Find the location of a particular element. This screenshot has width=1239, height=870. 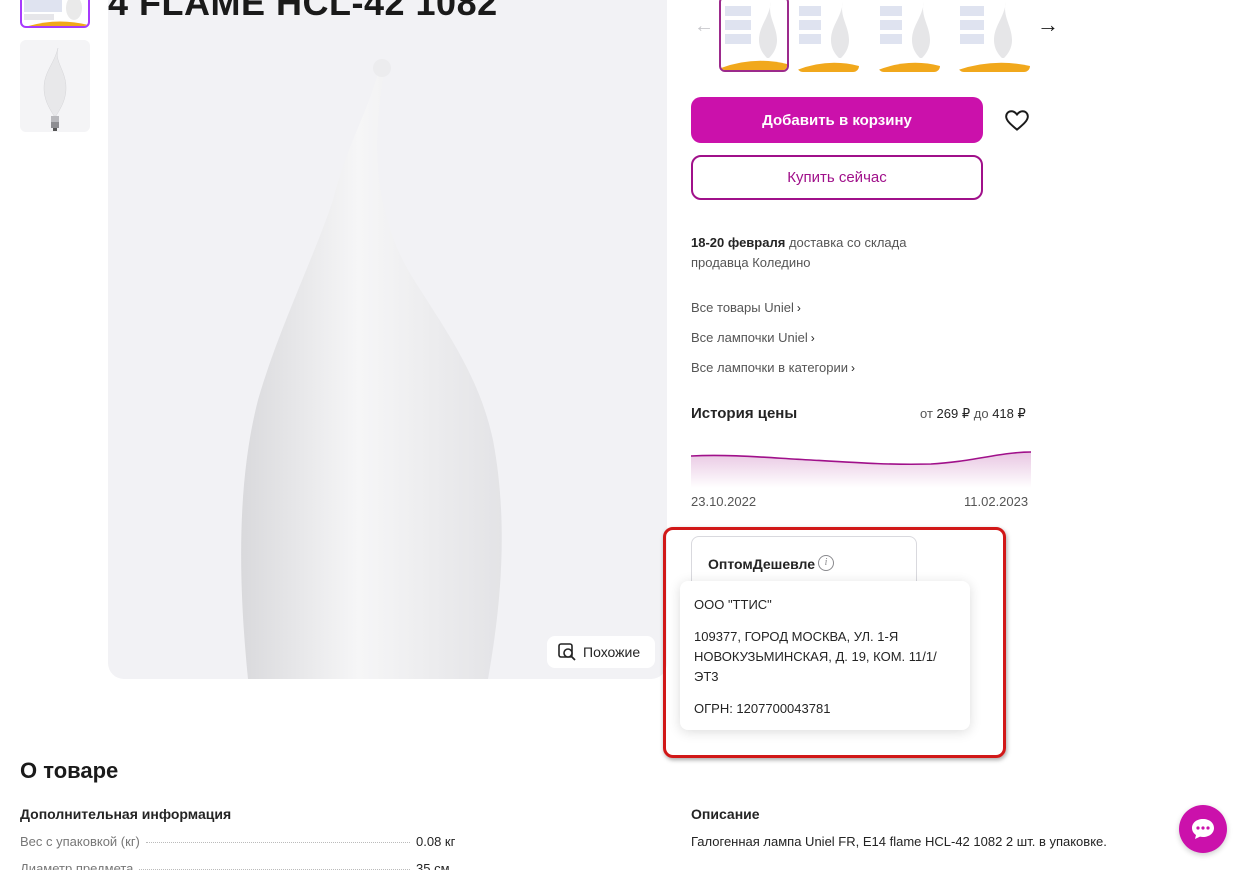

price-history-chart is located at coordinates (861, 464).